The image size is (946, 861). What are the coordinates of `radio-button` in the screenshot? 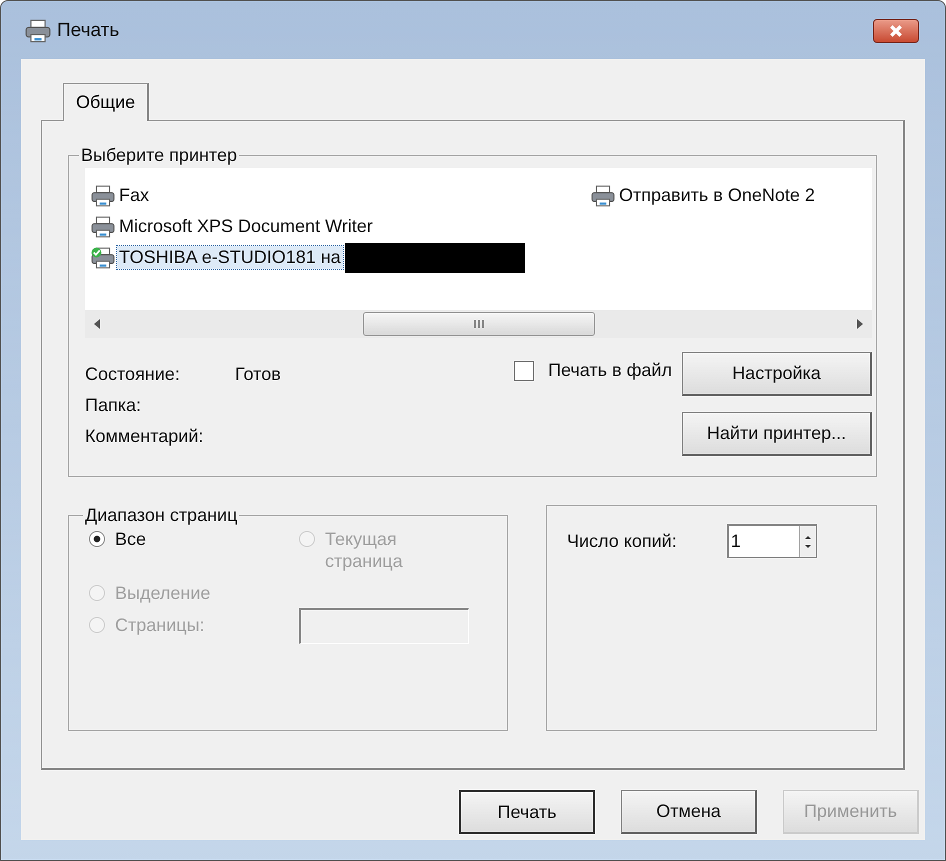 It's located at (97, 539).